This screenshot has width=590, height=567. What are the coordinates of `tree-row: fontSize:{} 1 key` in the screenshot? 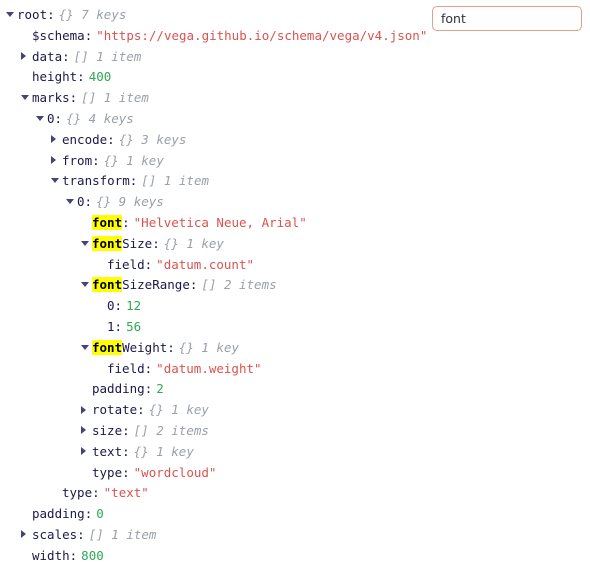 It's located at (215, 244).